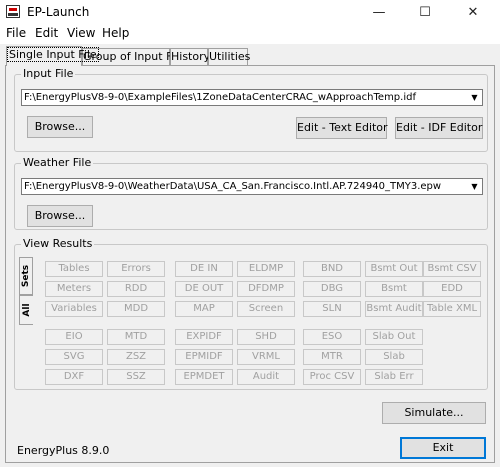 The image size is (500, 467). What do you see at coordinates (452, 309) in the screenshot?
I see `results-table-xml-button: Table XML` at bounding box center [452, 309].